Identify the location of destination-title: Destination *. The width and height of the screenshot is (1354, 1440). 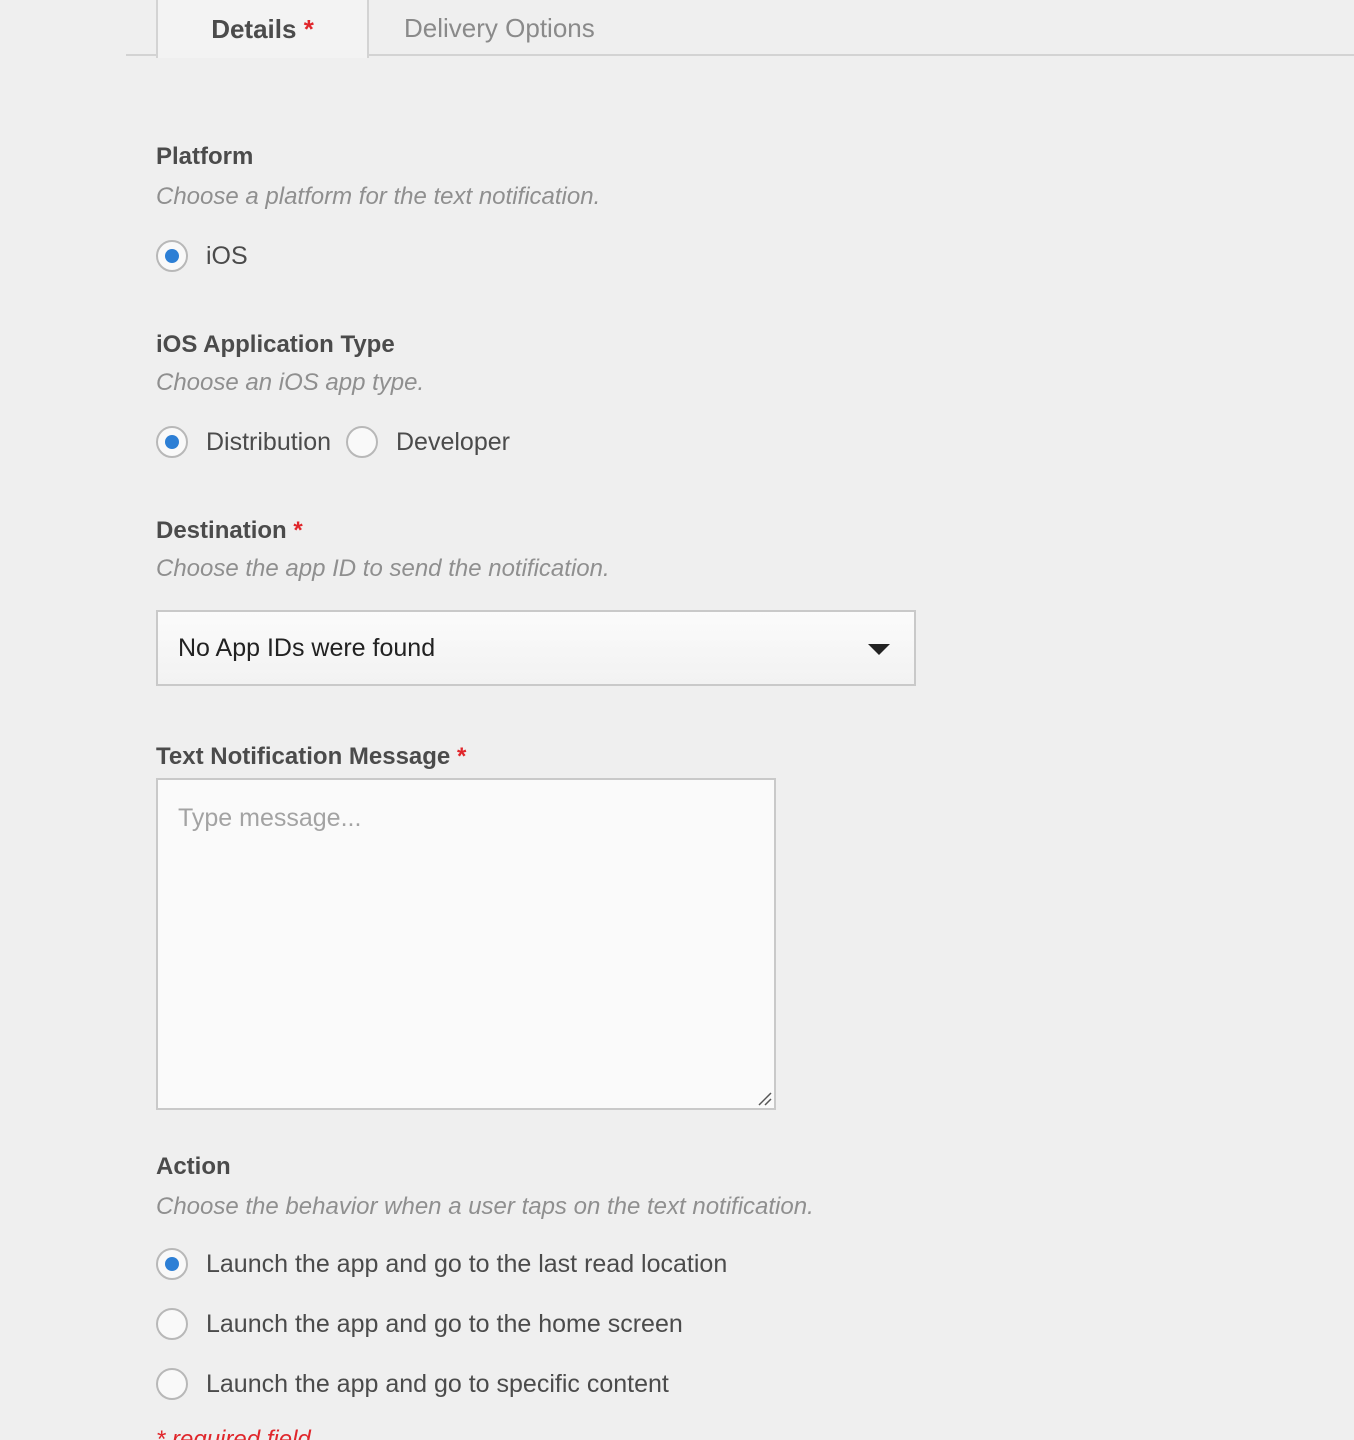
(229, 531).